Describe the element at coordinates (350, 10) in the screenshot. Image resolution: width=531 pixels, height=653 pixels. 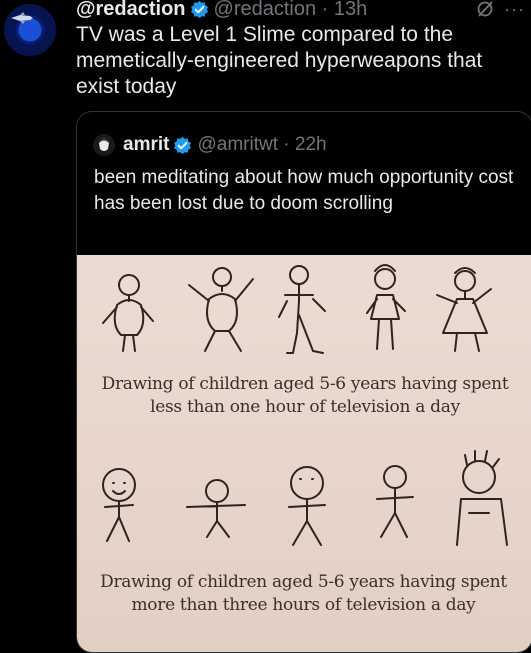
I see `tweet-time: 13h` at that location.